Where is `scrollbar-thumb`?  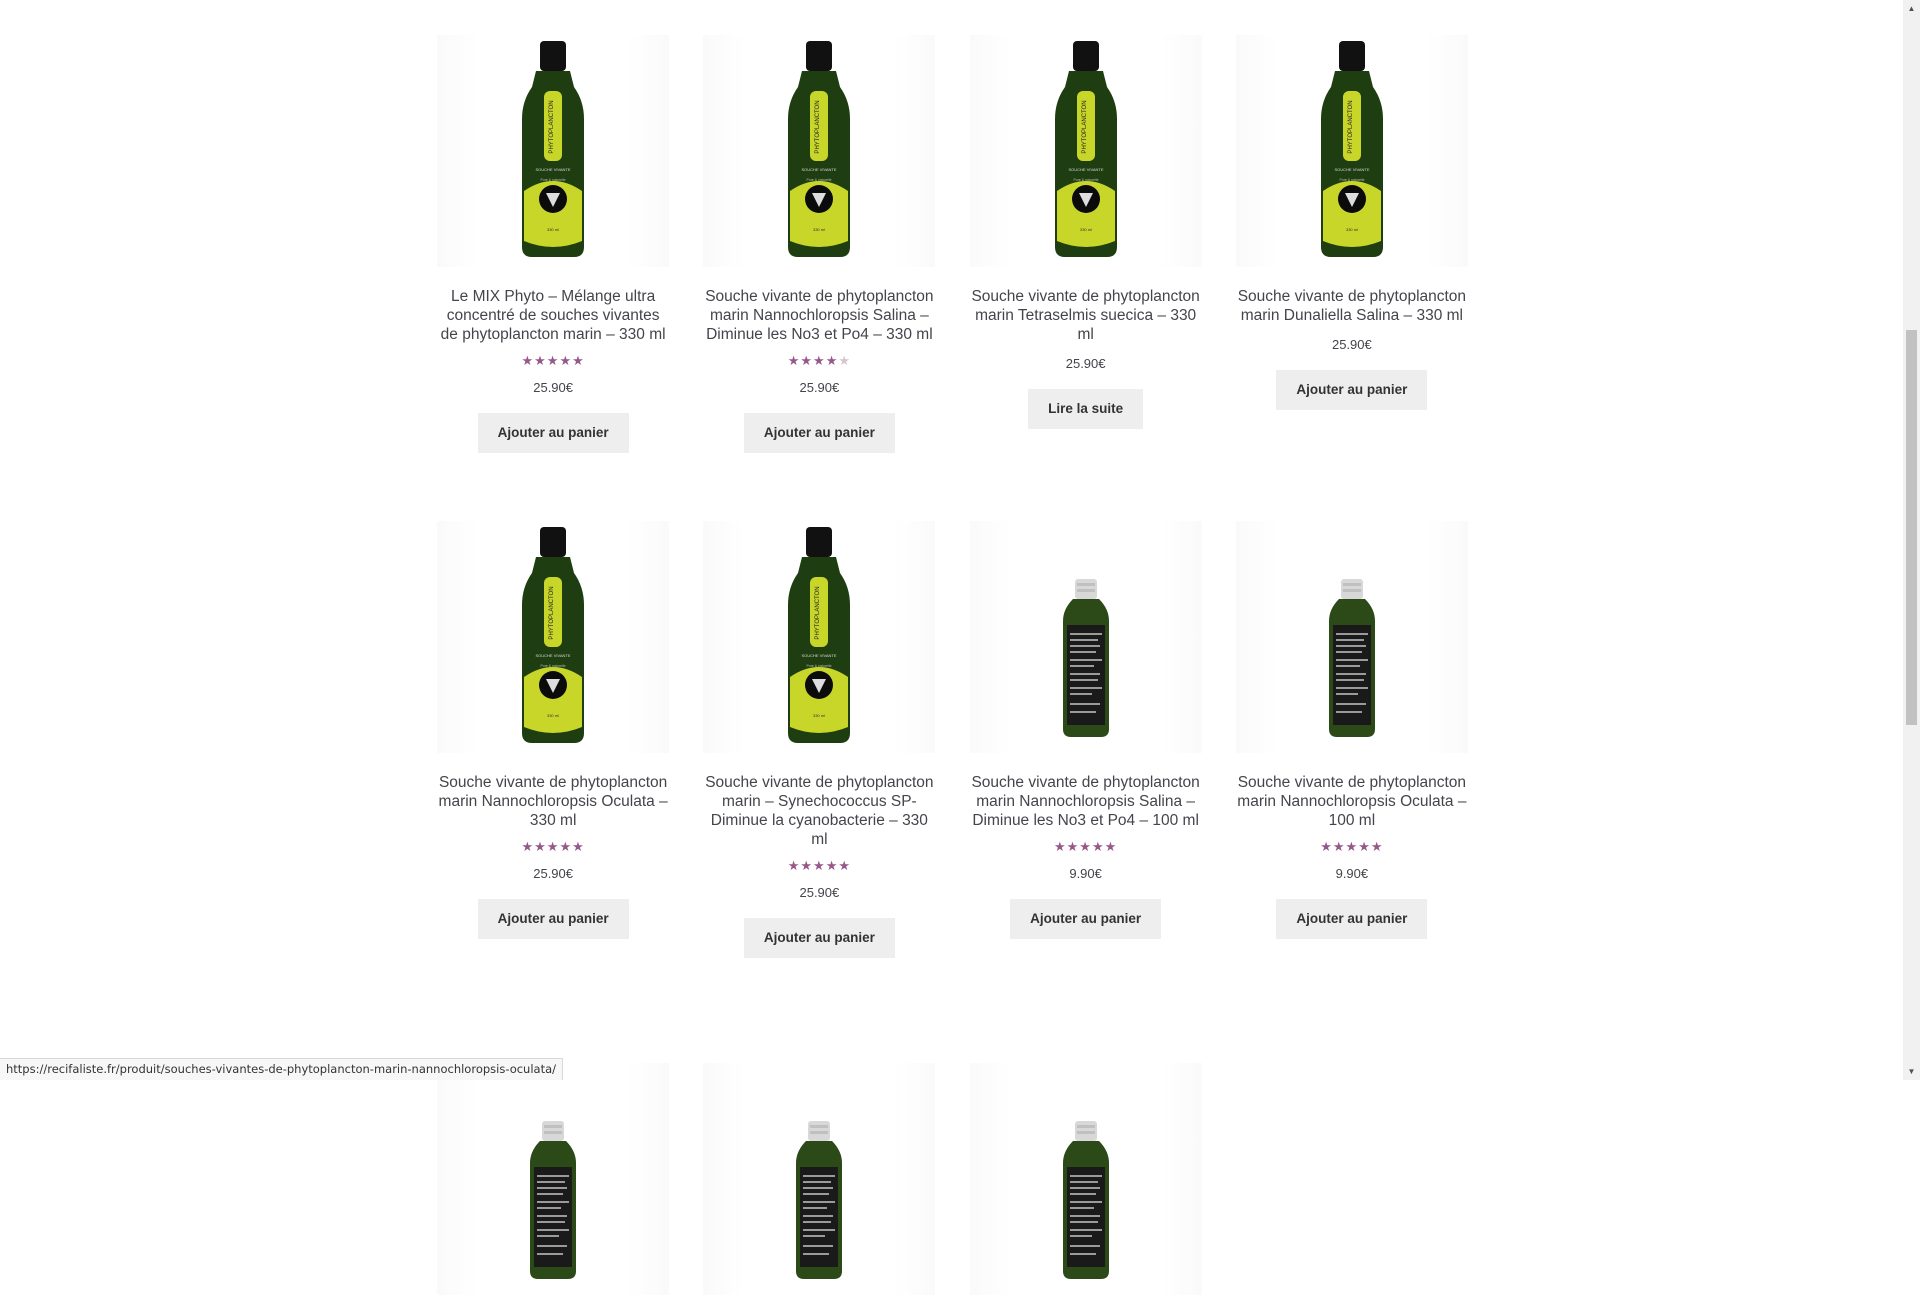
scrollbar-thumb is located at coordinates (1911, 527).